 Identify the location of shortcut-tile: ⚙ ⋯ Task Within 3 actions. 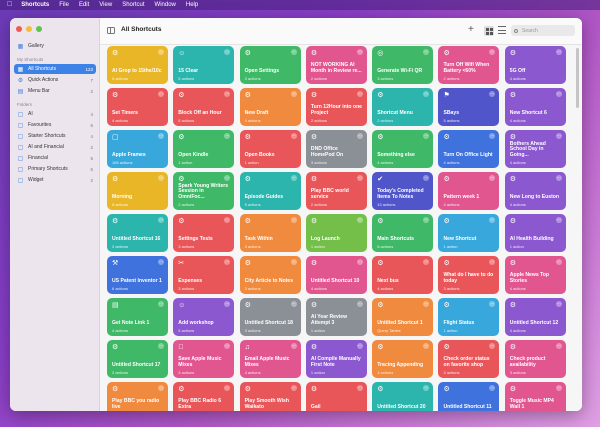
(270, 233).